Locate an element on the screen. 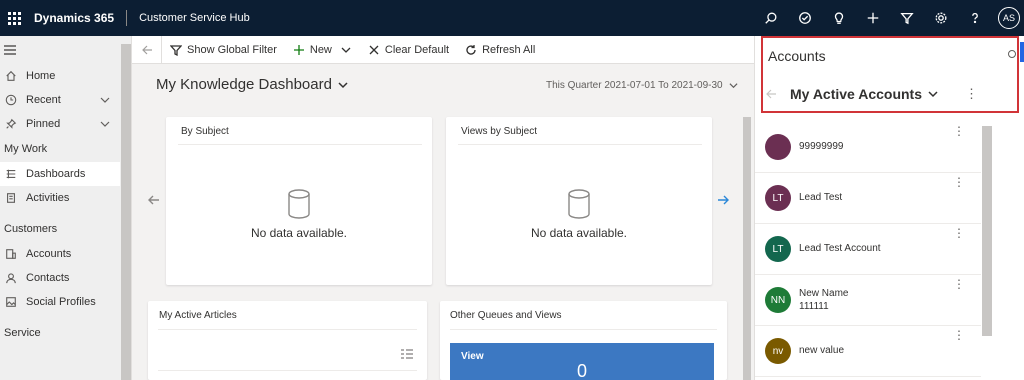  nav-item-social-profiles: Social Profiles is located at coordinates (60, 302).